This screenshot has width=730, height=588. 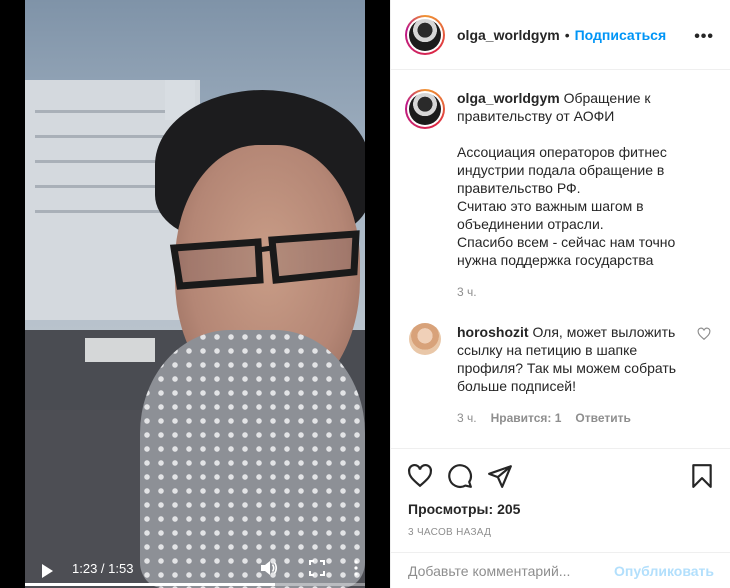 I want to click on comment-username: horoshozit, so click(x=493, y=332).